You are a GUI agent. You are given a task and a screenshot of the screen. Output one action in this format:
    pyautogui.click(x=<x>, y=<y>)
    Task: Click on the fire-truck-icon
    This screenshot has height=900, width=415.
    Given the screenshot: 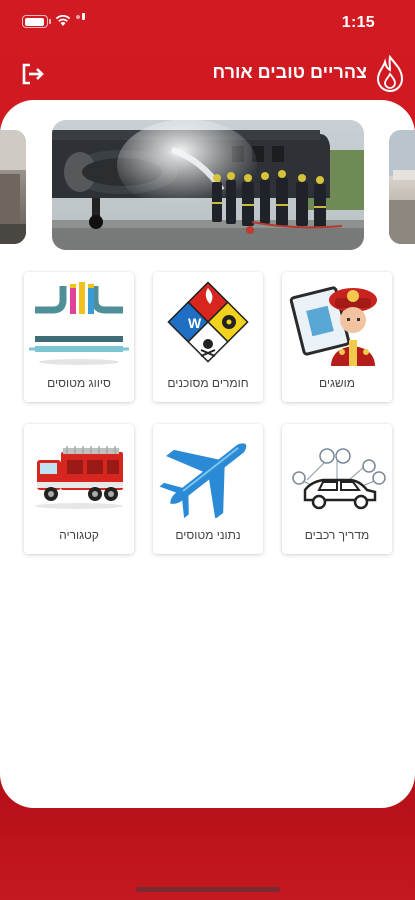 What is the action you would take?
    pyautogui.click(x=79, y=477)
    